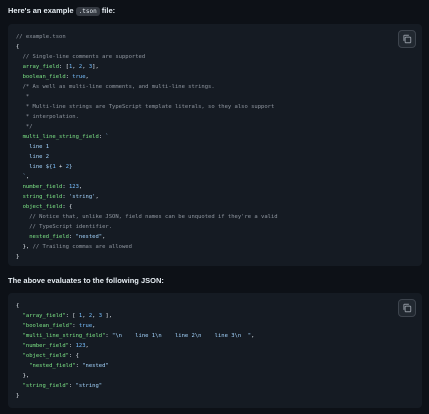 This screenshot has width=429, height=414. I want to click on code-token: number_field, so click(39, 187).